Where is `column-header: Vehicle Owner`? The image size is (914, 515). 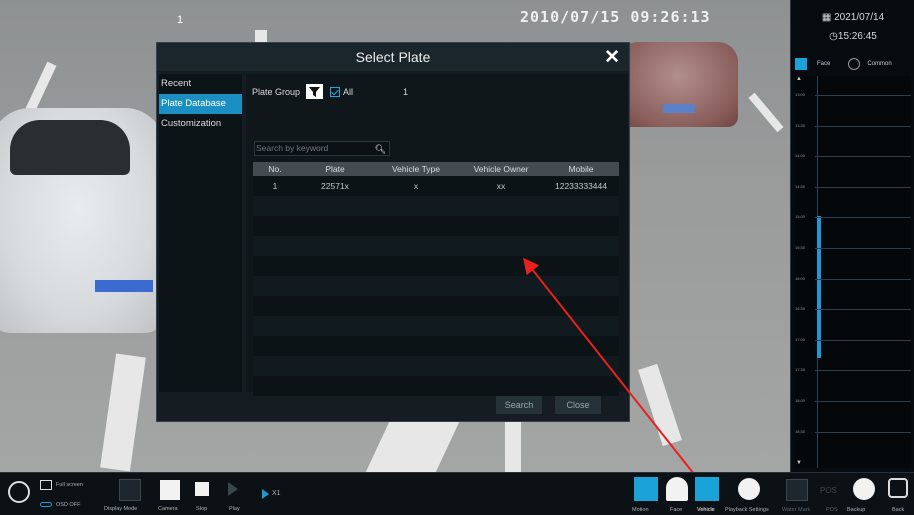 column-header: Vehicle Owner is located at coordinates (501, 169).